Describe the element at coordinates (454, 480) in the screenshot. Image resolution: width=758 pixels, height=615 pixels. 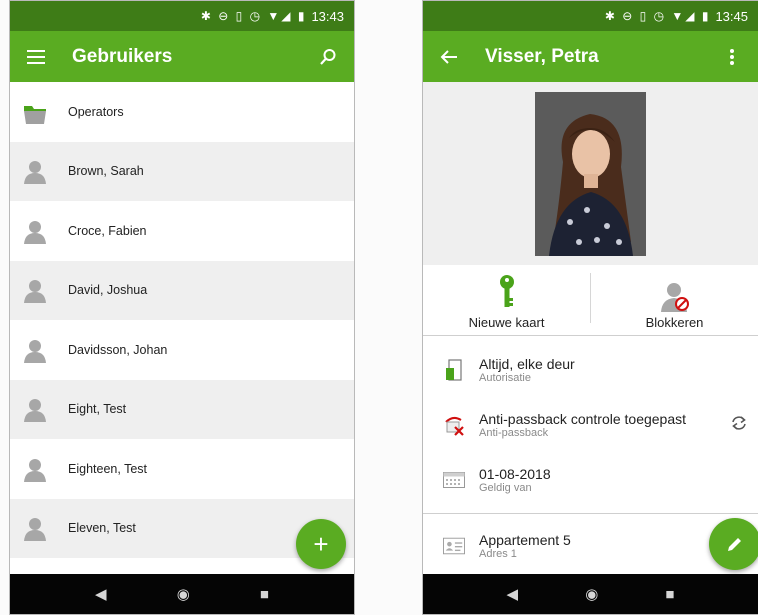
I see `calendar-icon` at that location.